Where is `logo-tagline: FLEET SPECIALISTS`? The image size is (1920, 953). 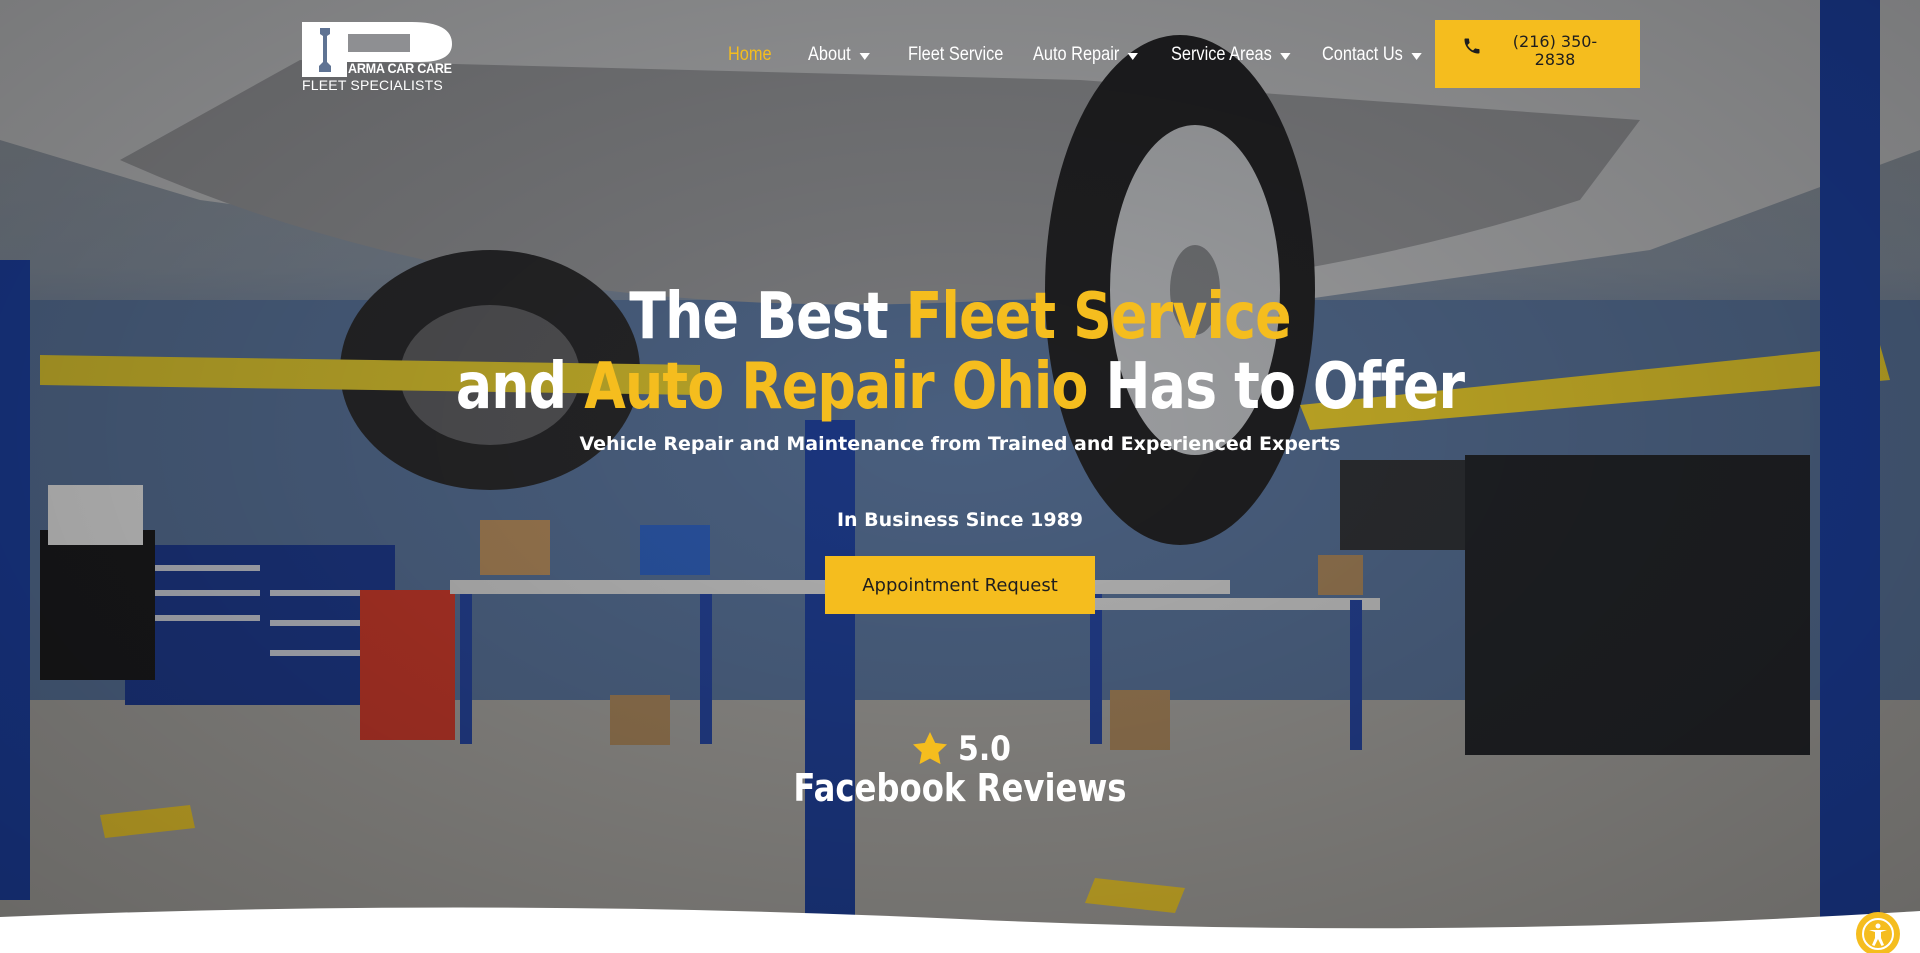 logo-tagline: FLEET SPECIALISTS is located at coordinates (372, 85).